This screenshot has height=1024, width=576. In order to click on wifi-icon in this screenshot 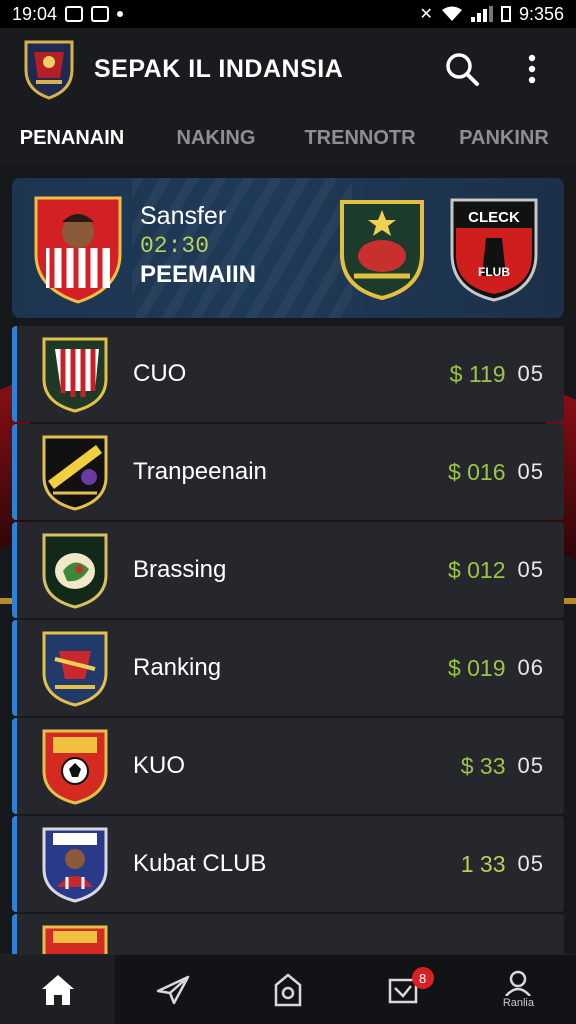, I will do `click(451, 13)`.